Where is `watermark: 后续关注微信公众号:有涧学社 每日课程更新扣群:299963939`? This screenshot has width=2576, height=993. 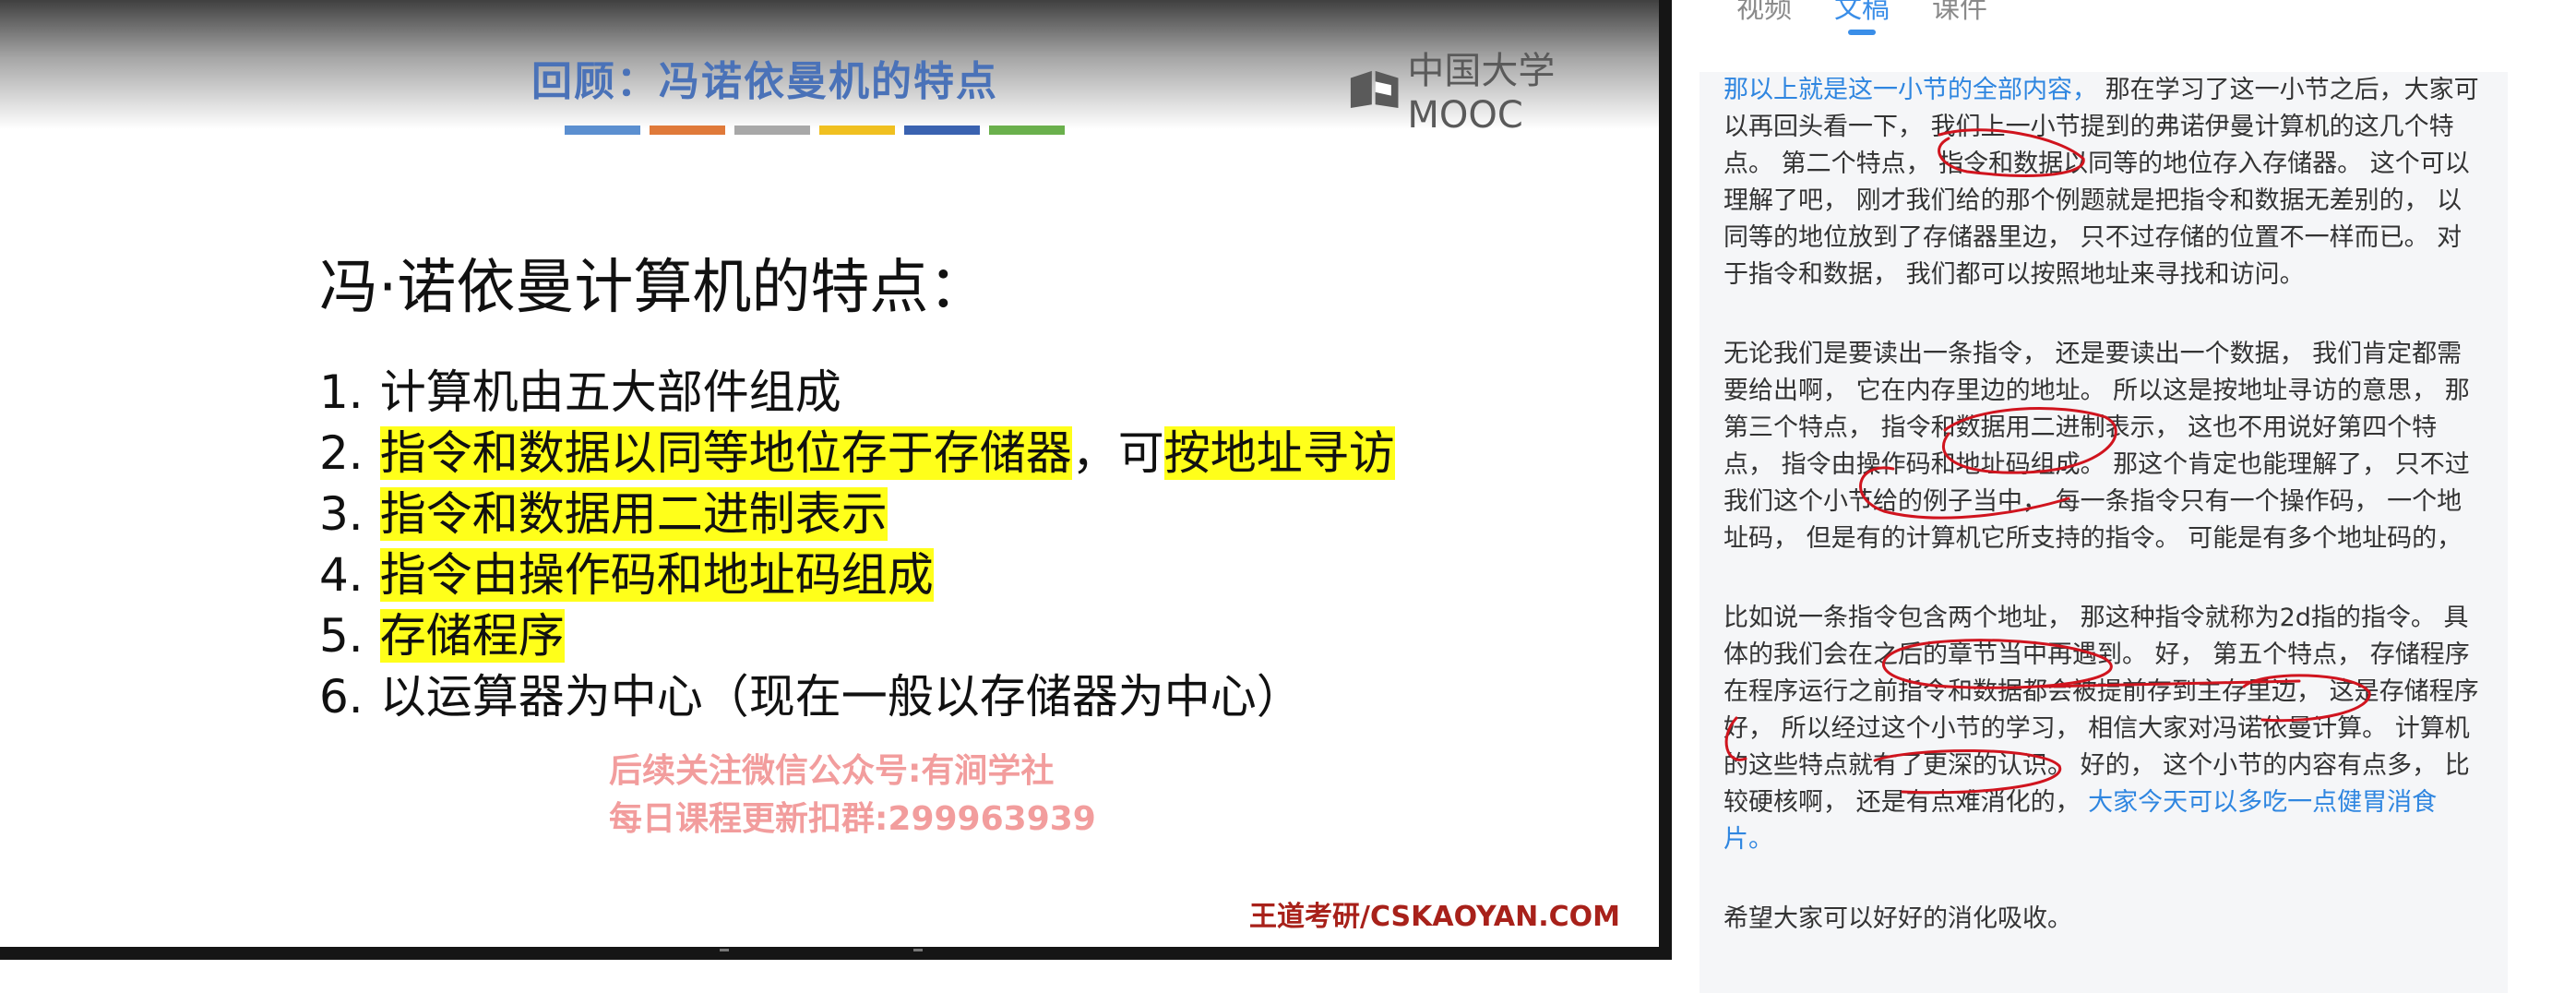 watermark: 后续关注微信公众号:有涧学社 每日课程更新扣群:299963939 is located at coordinates (852, 795).